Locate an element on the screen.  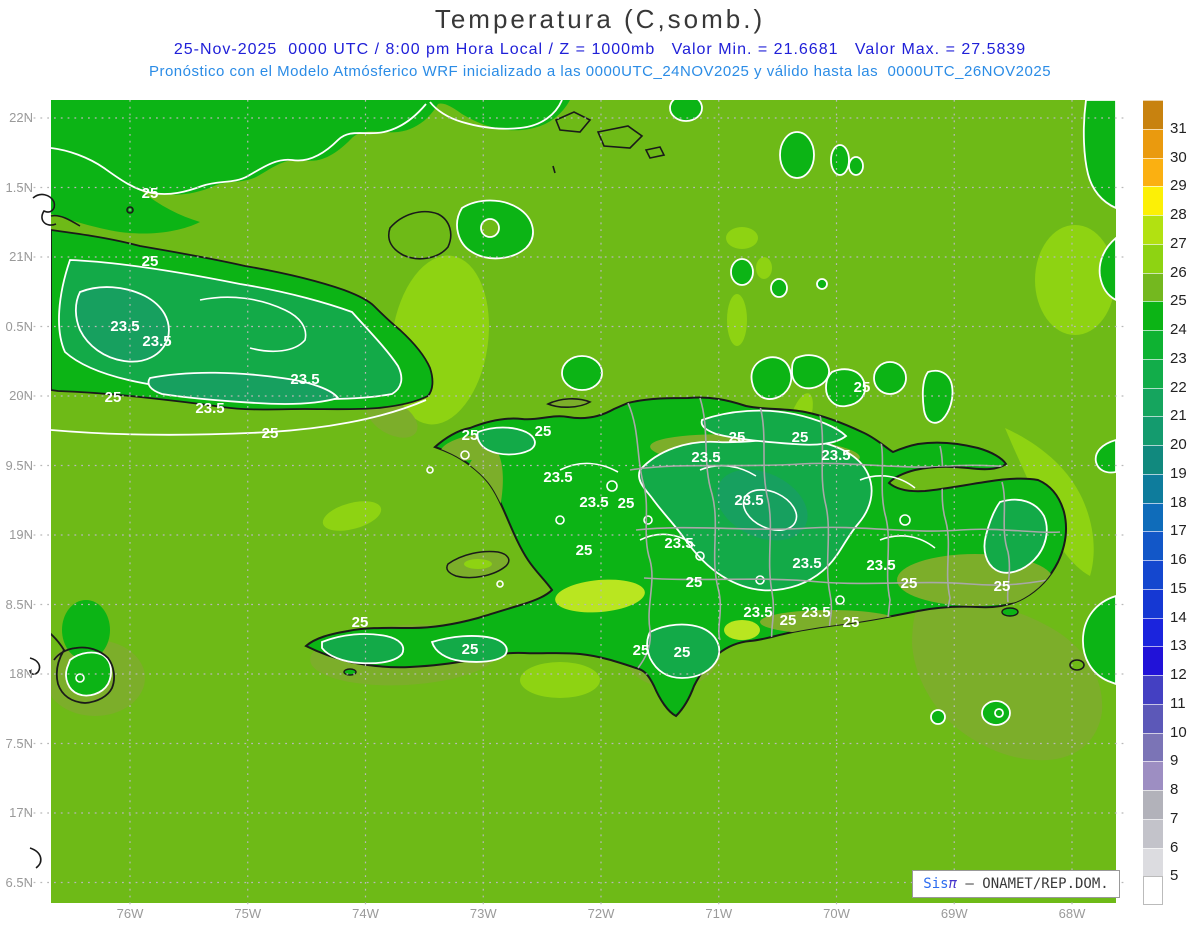
lat-tick-label: 20N is located at coordinates (21, 395).